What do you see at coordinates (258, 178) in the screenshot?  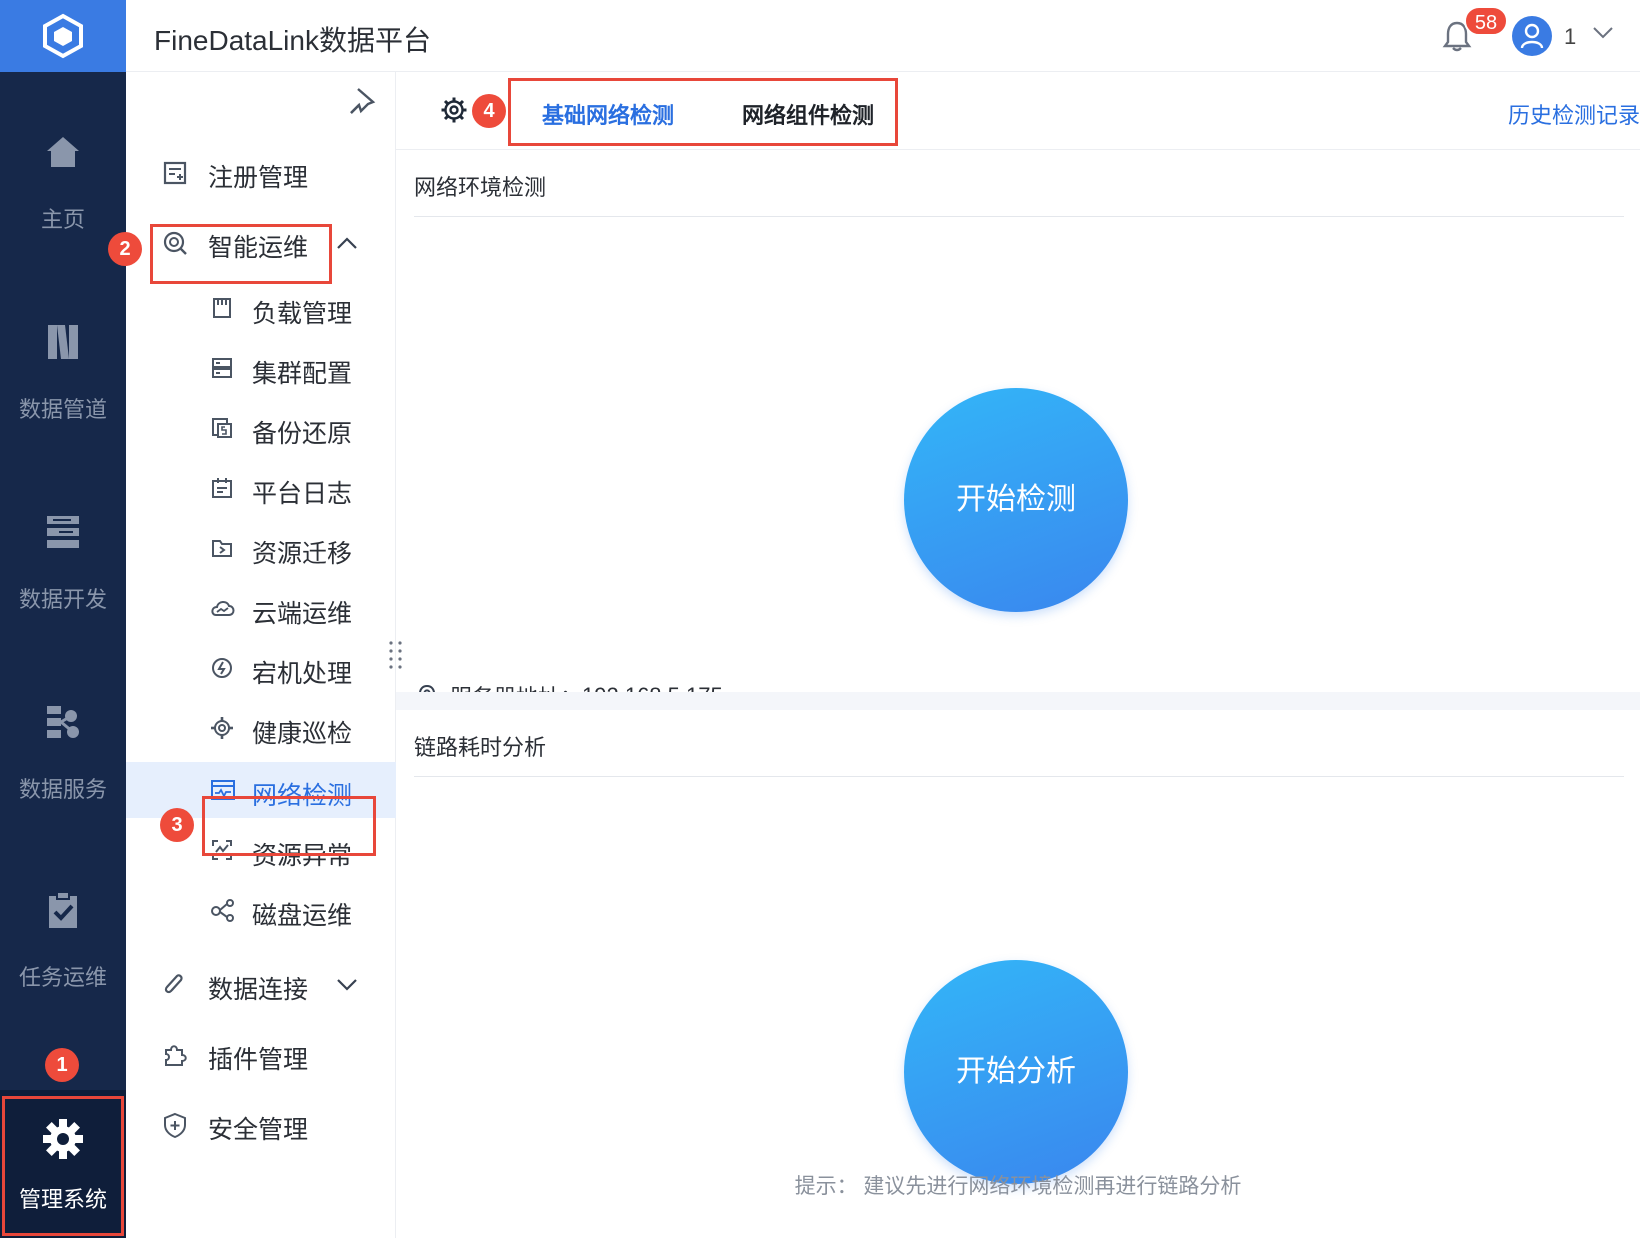 I see `menu-item-label: 注册管理` at bounding box center [258, 178].